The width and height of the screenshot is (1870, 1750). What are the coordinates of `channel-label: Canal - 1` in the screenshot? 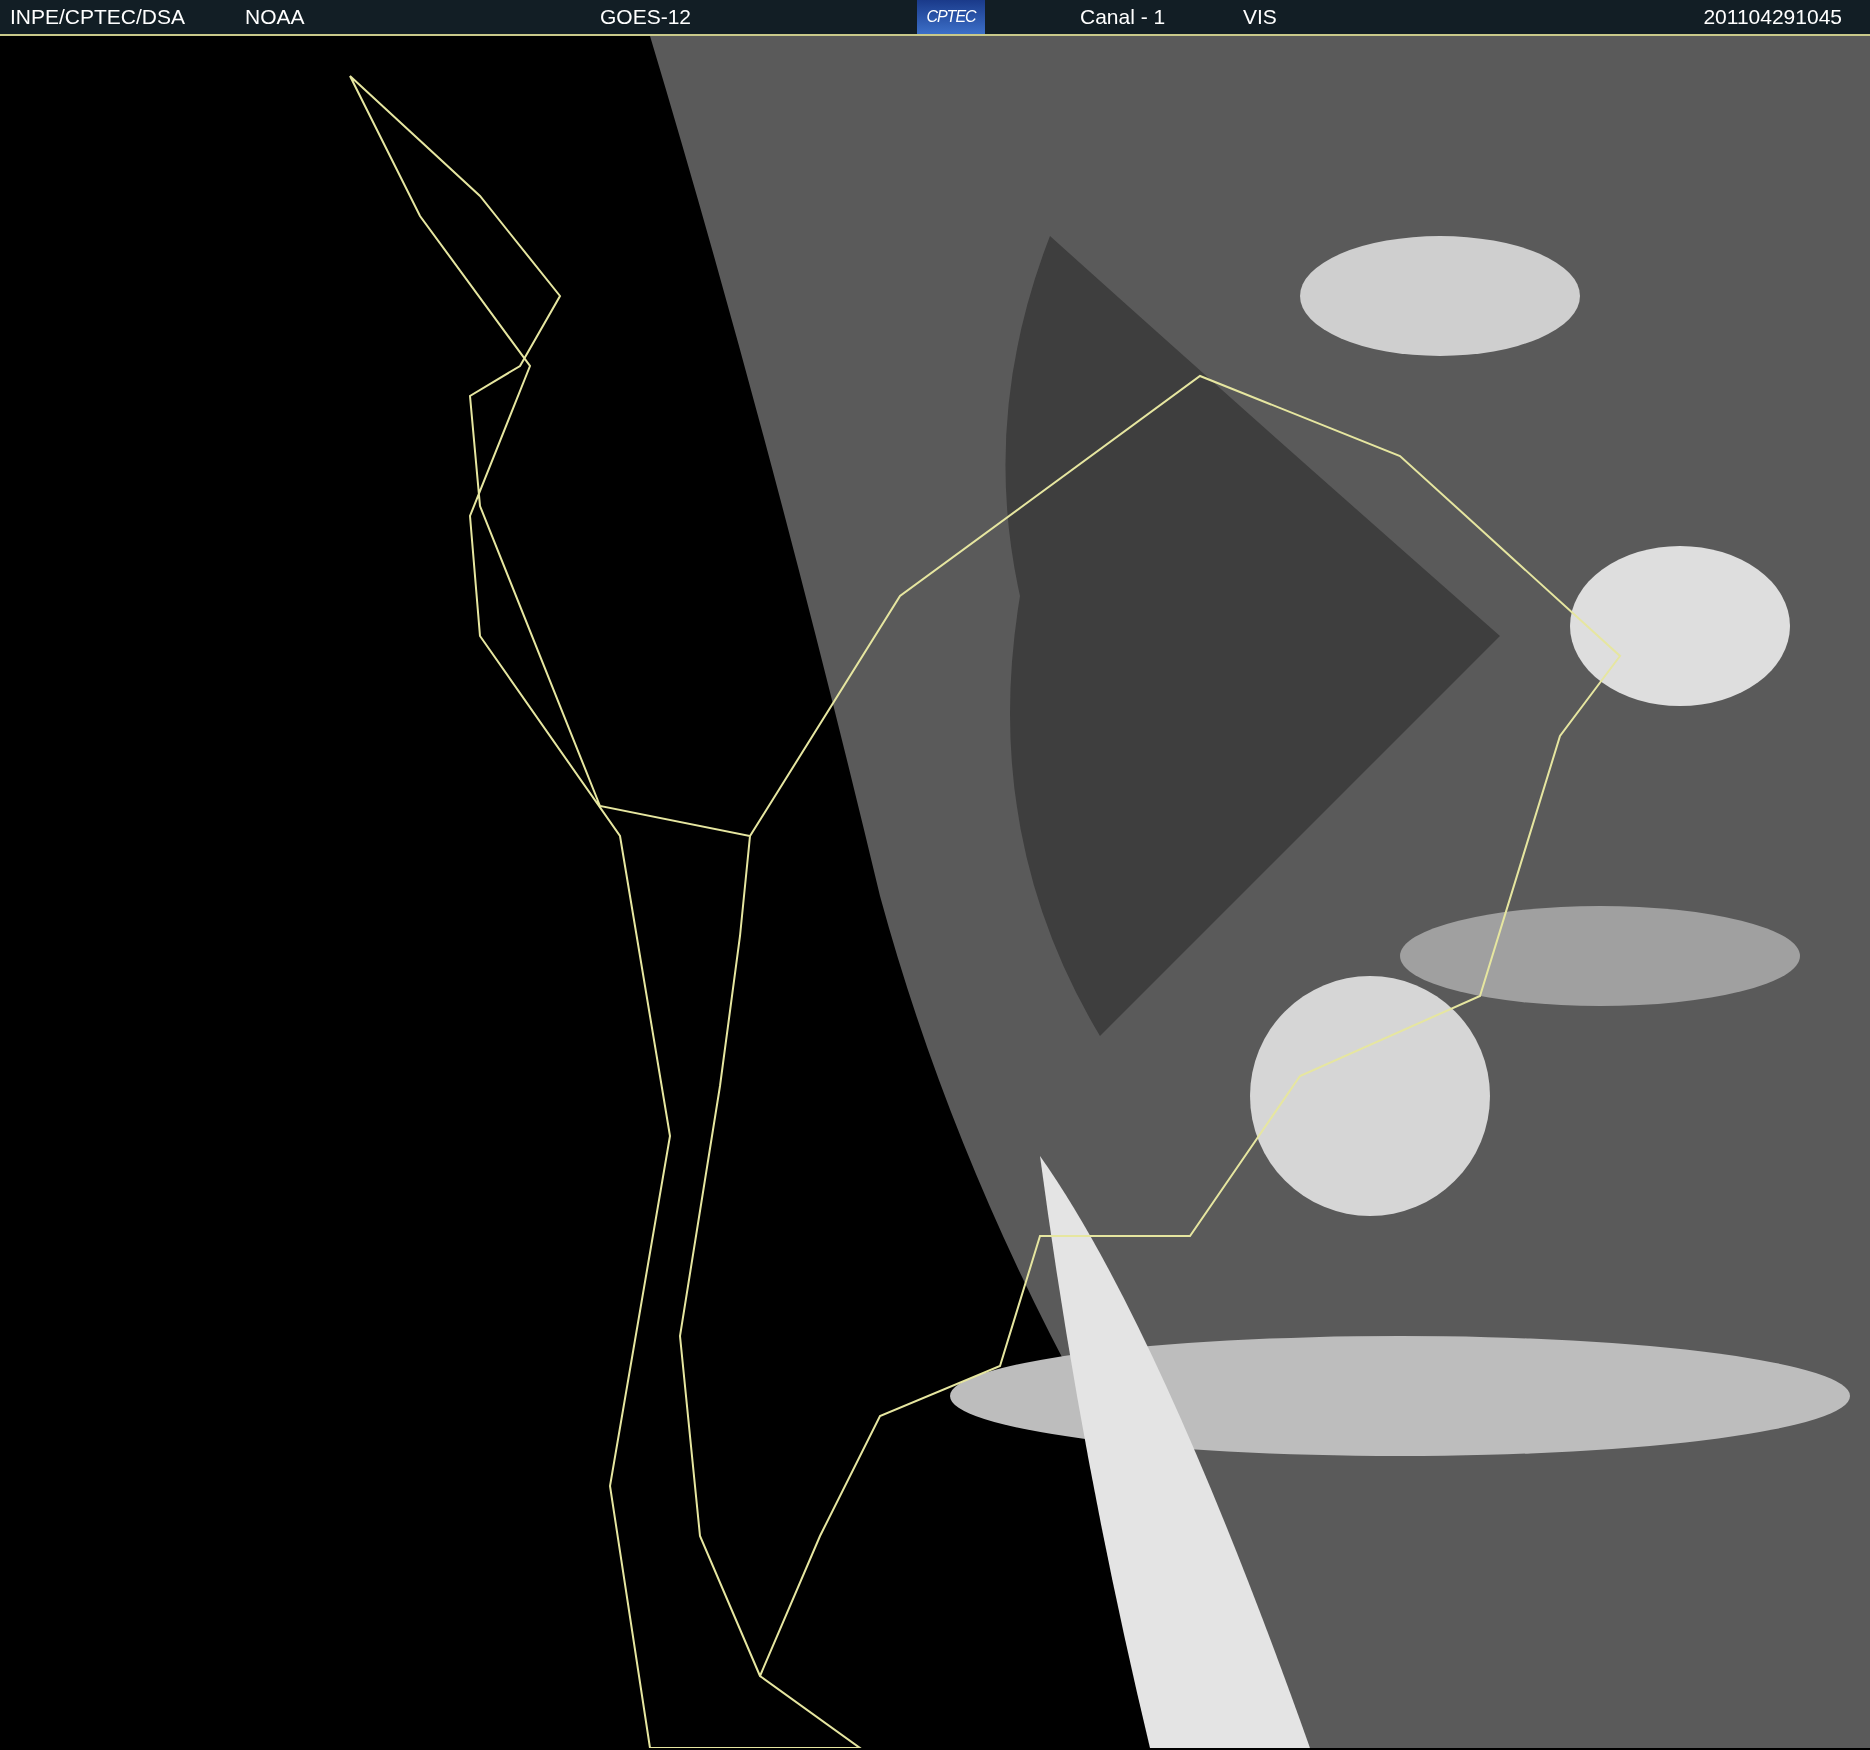 It's located at (1123, 17).